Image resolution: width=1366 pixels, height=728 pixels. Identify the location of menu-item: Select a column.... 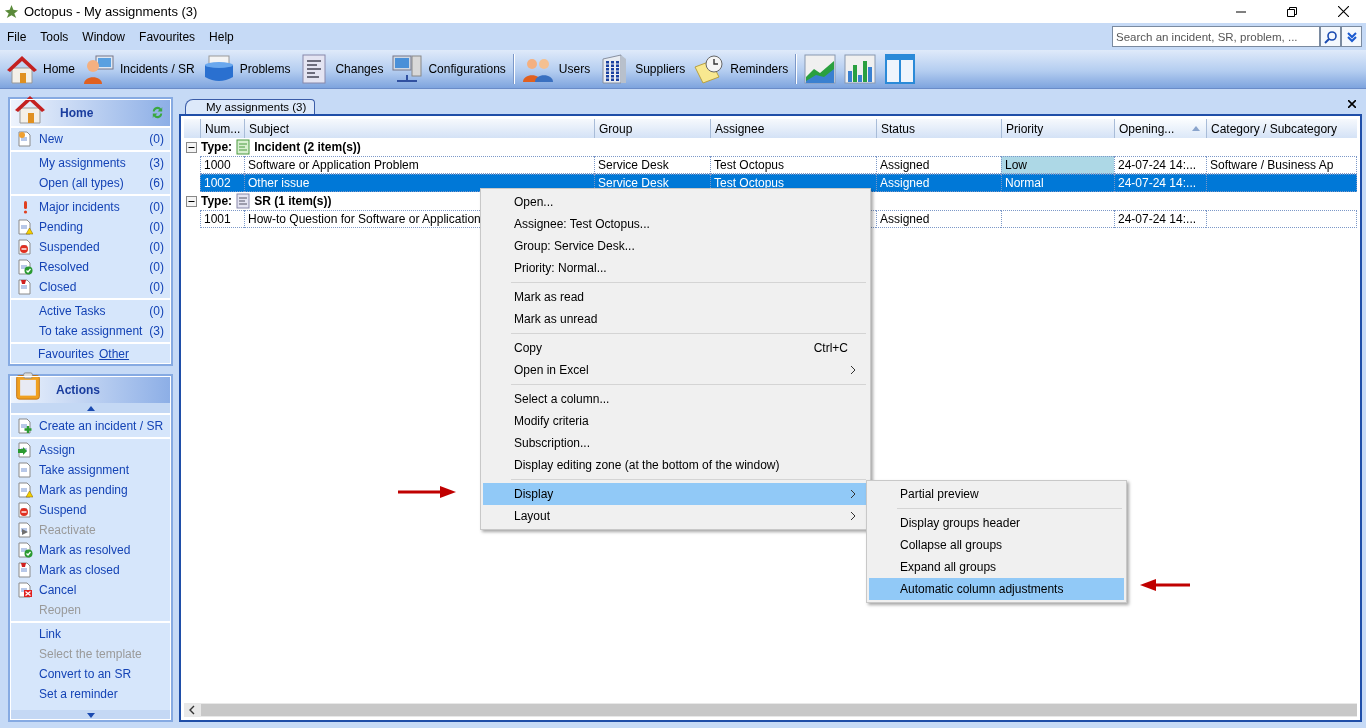
(675, 399).